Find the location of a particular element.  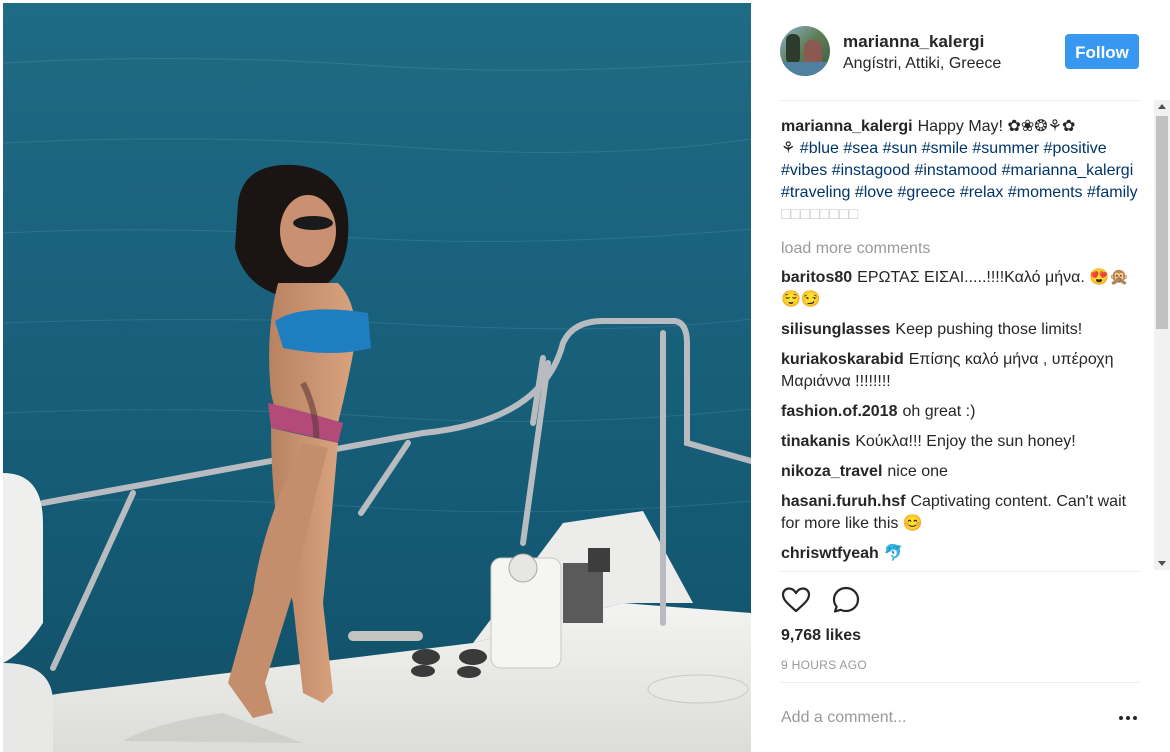

scroll-down-arrow-icon is located at coordinates (1162, 563).